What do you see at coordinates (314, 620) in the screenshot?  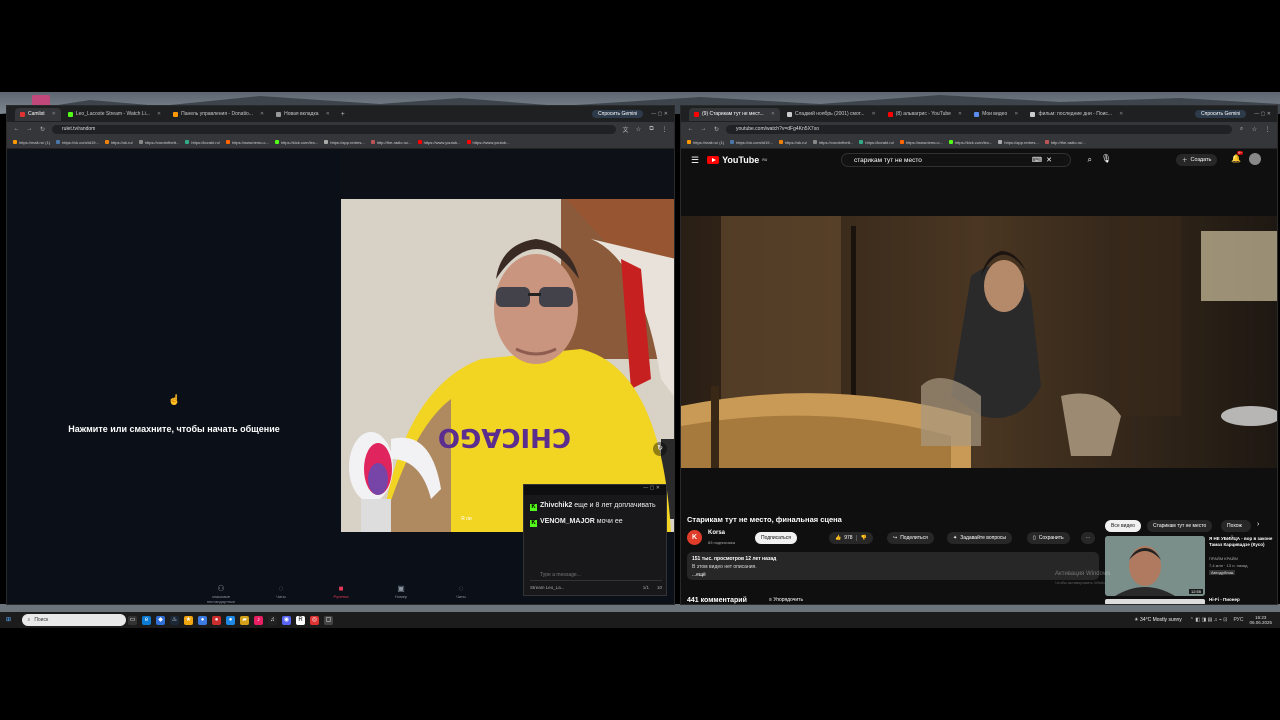 I see `chrome-icon: ◎` at bounding box center [314, 620].